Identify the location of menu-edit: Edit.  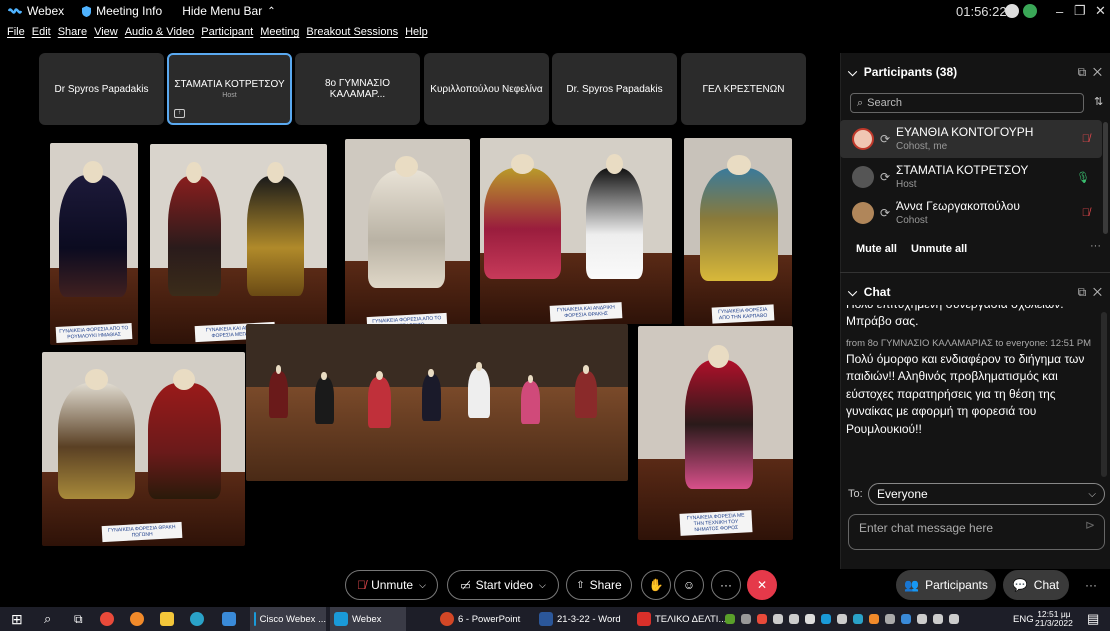
(41, 32).